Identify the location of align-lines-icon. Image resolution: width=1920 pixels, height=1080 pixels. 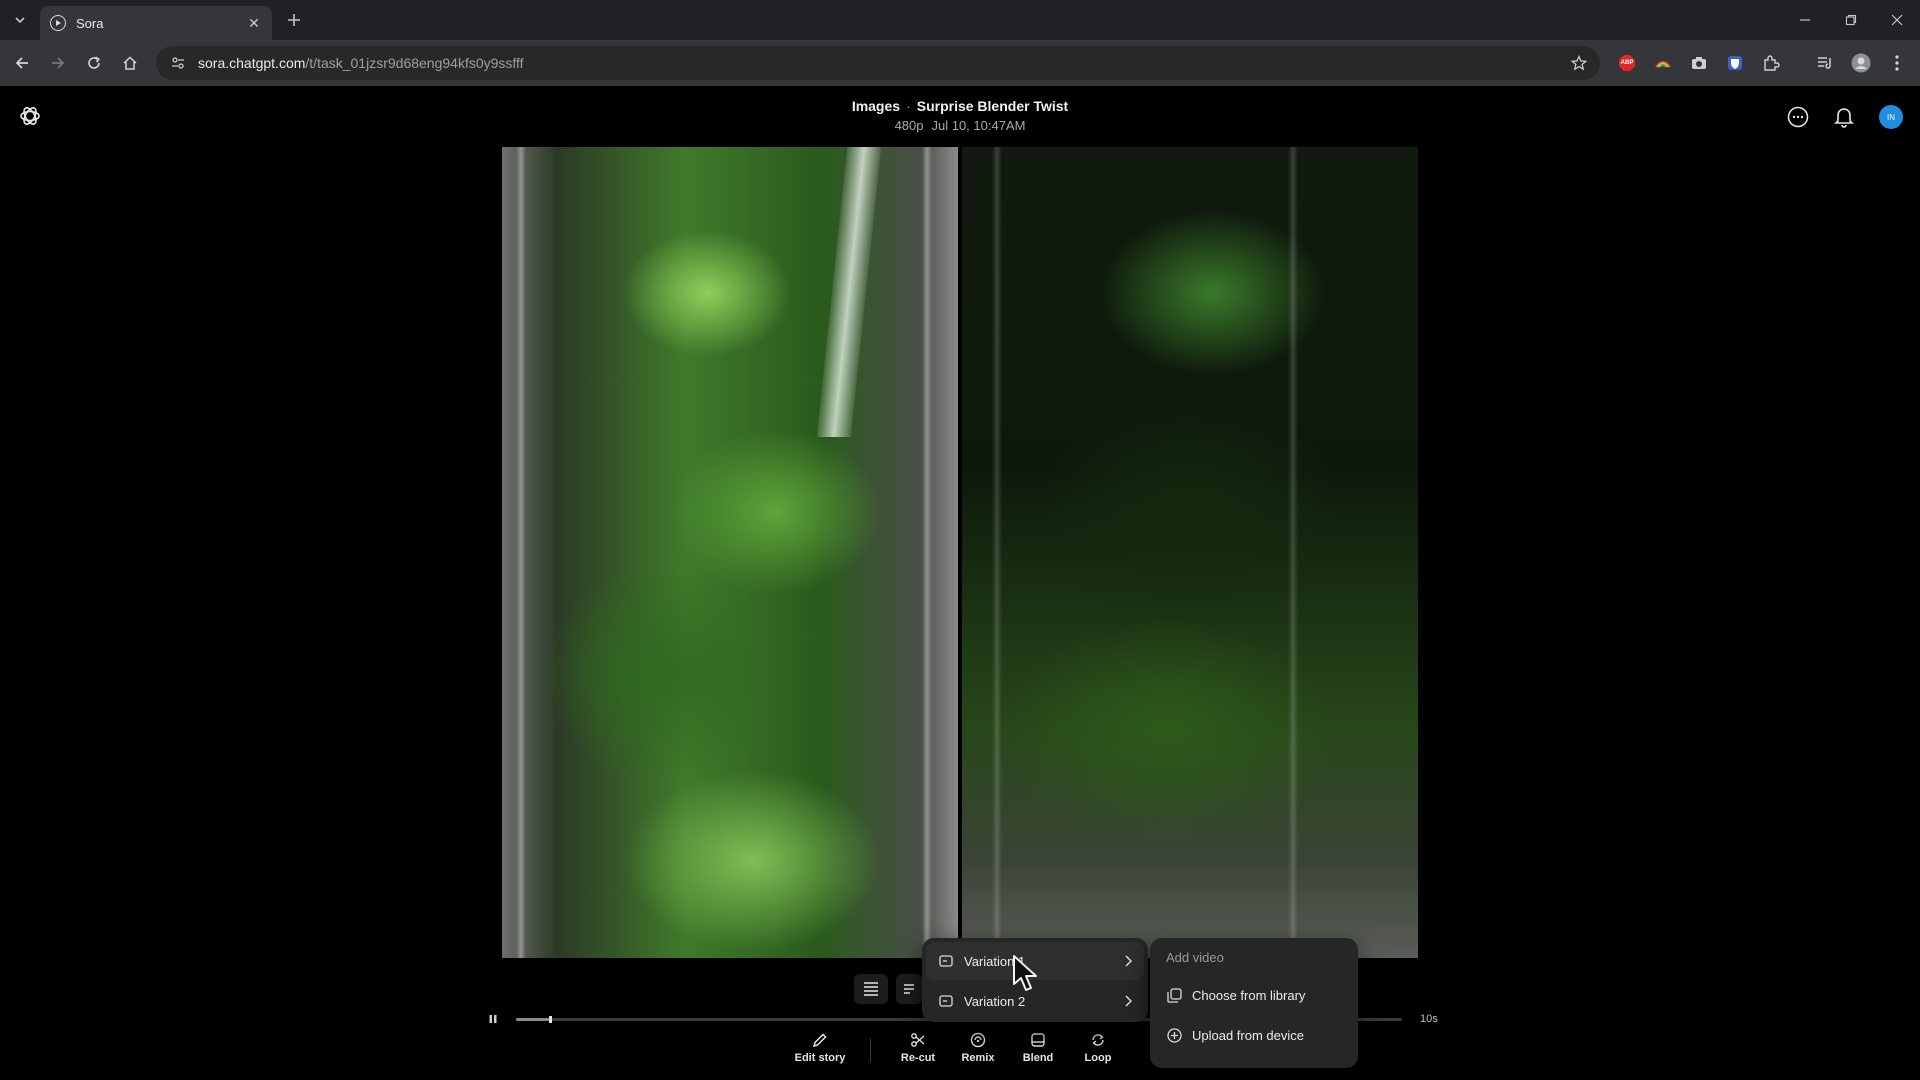
(871, 989).